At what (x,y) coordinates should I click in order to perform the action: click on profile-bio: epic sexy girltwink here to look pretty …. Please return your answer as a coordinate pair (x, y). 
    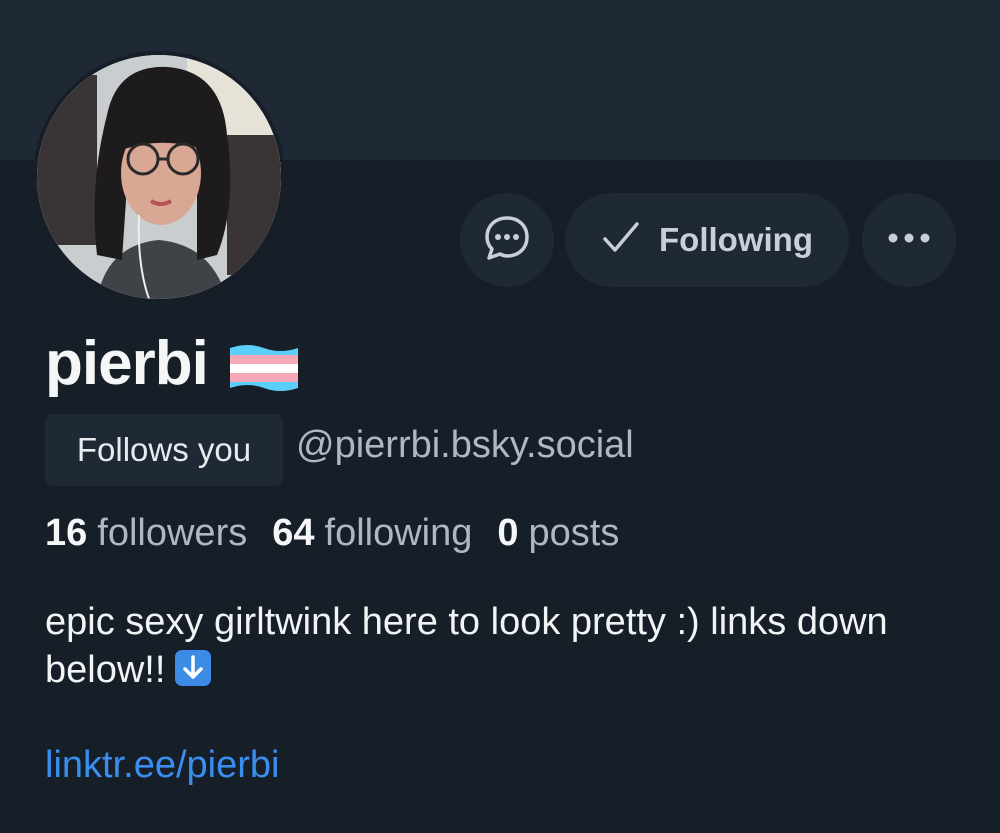
    Looking at the image, I should click on (505, 646).